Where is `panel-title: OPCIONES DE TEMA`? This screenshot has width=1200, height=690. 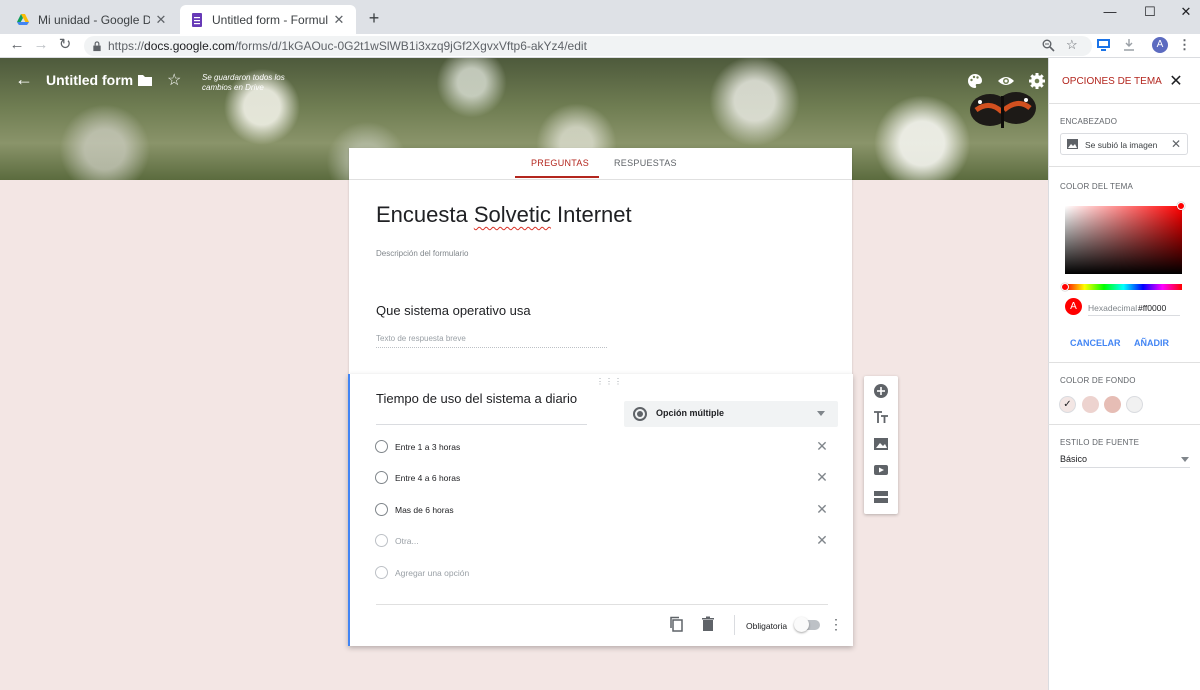 panel-title: OPCIONES DE TEMA is located at coordinates (1112, 81).